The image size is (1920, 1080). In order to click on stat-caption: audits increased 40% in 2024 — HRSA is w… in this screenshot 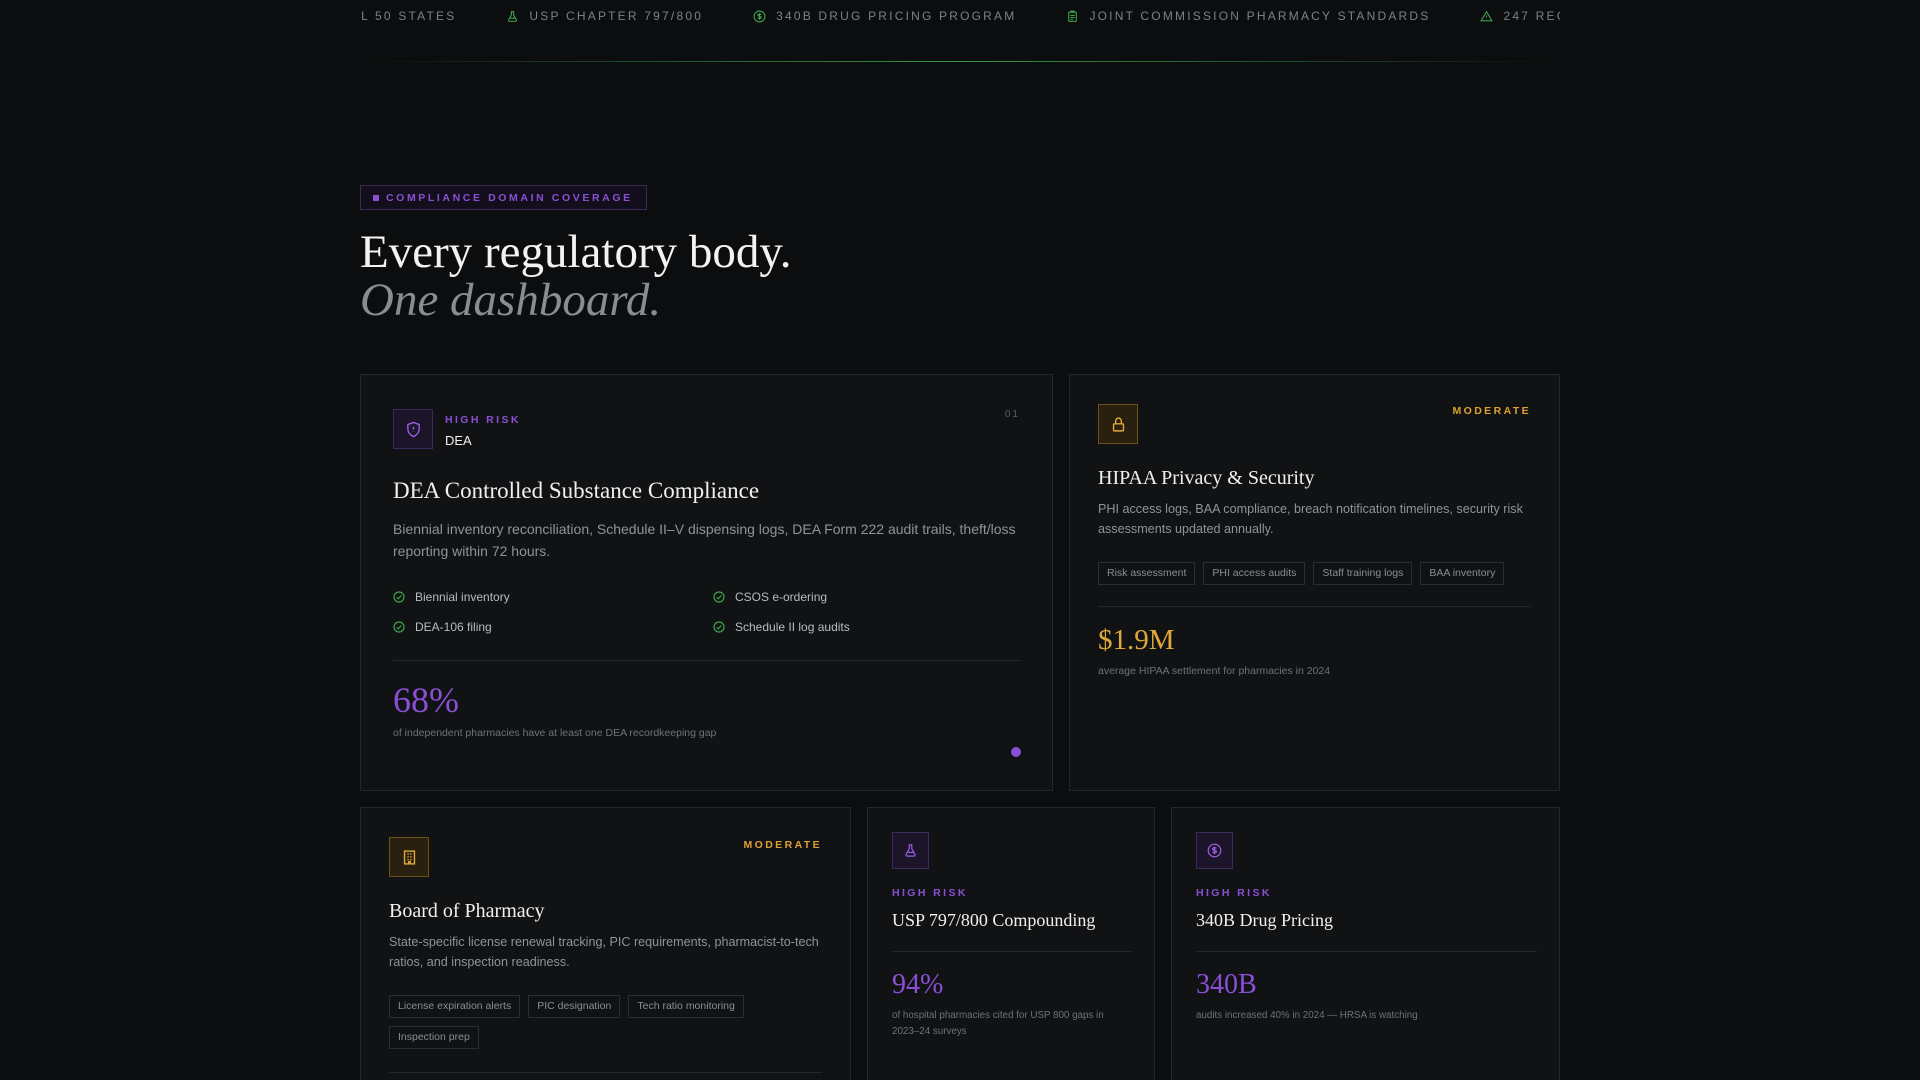, I will do `click(1307, 1015)`.